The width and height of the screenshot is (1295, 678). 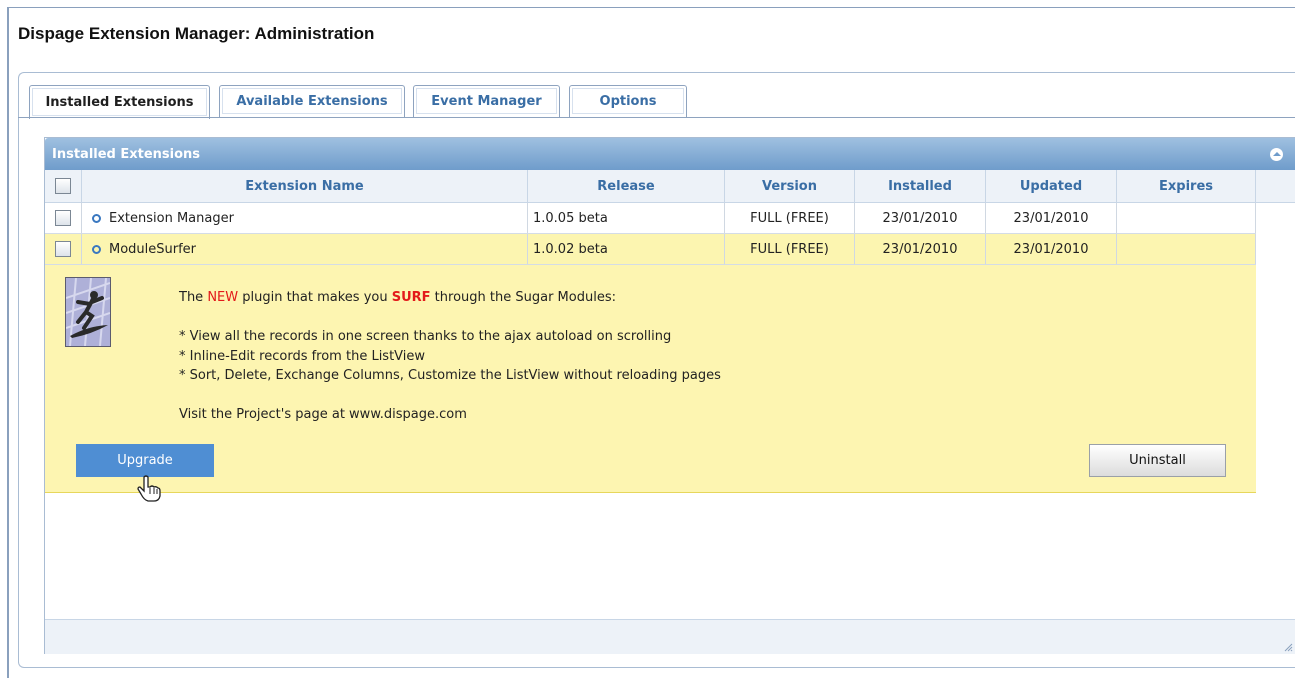 I want to click on select-all-cell, so click(x=63, y=186).